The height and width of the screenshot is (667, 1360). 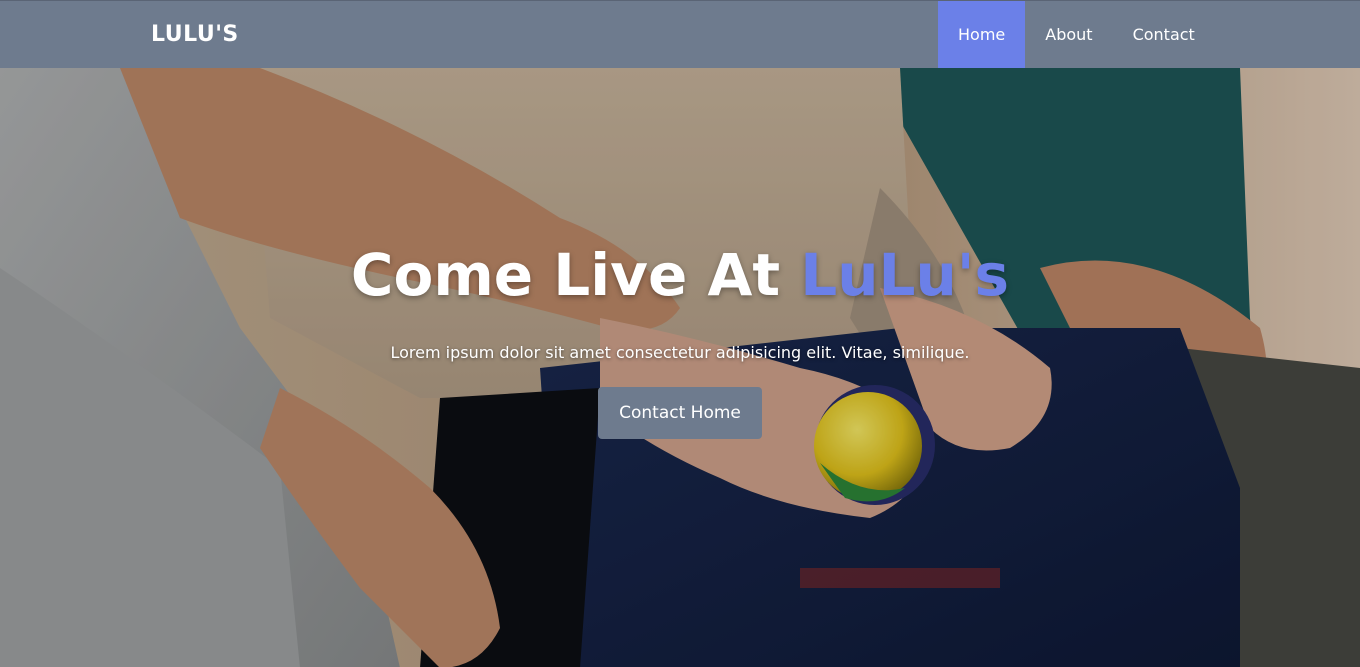 I want to click on hero-title-main: Come Live At, so click(x=575, y=275).